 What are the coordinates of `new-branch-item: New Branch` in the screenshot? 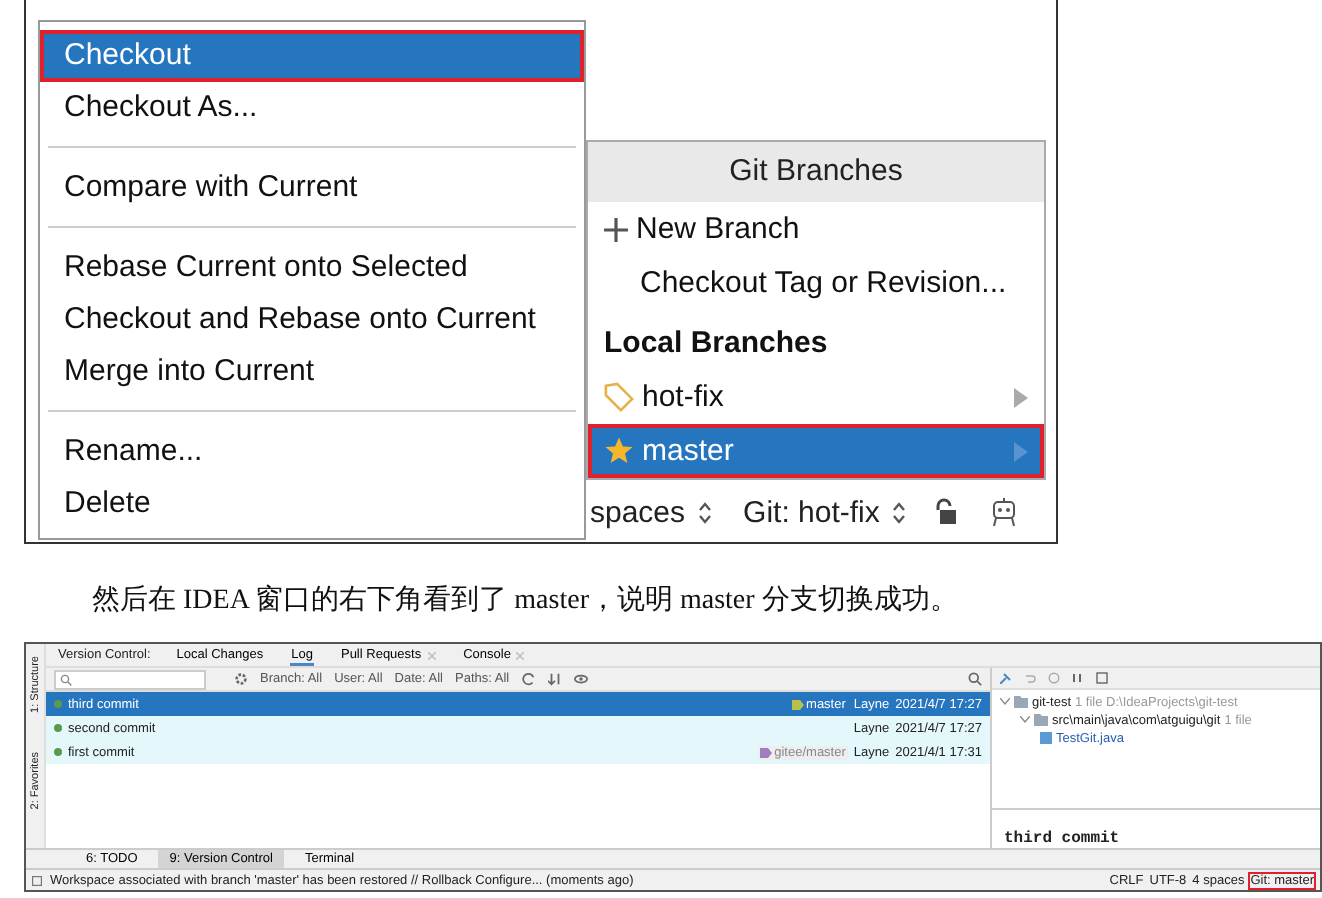 It's located at (816, 229).